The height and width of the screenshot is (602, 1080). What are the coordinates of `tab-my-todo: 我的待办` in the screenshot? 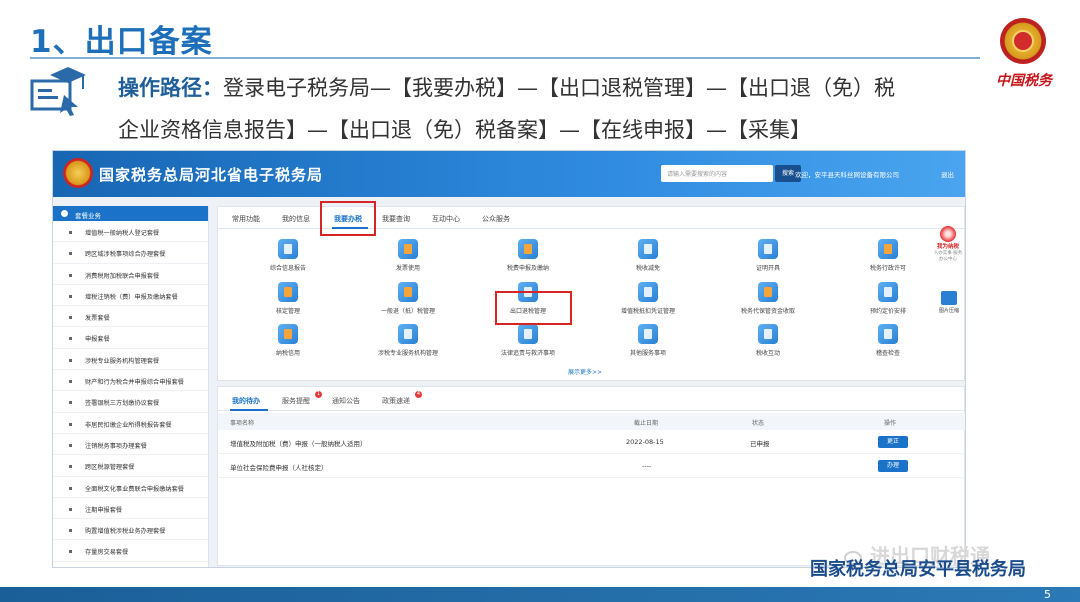 It's located at (246, 401).